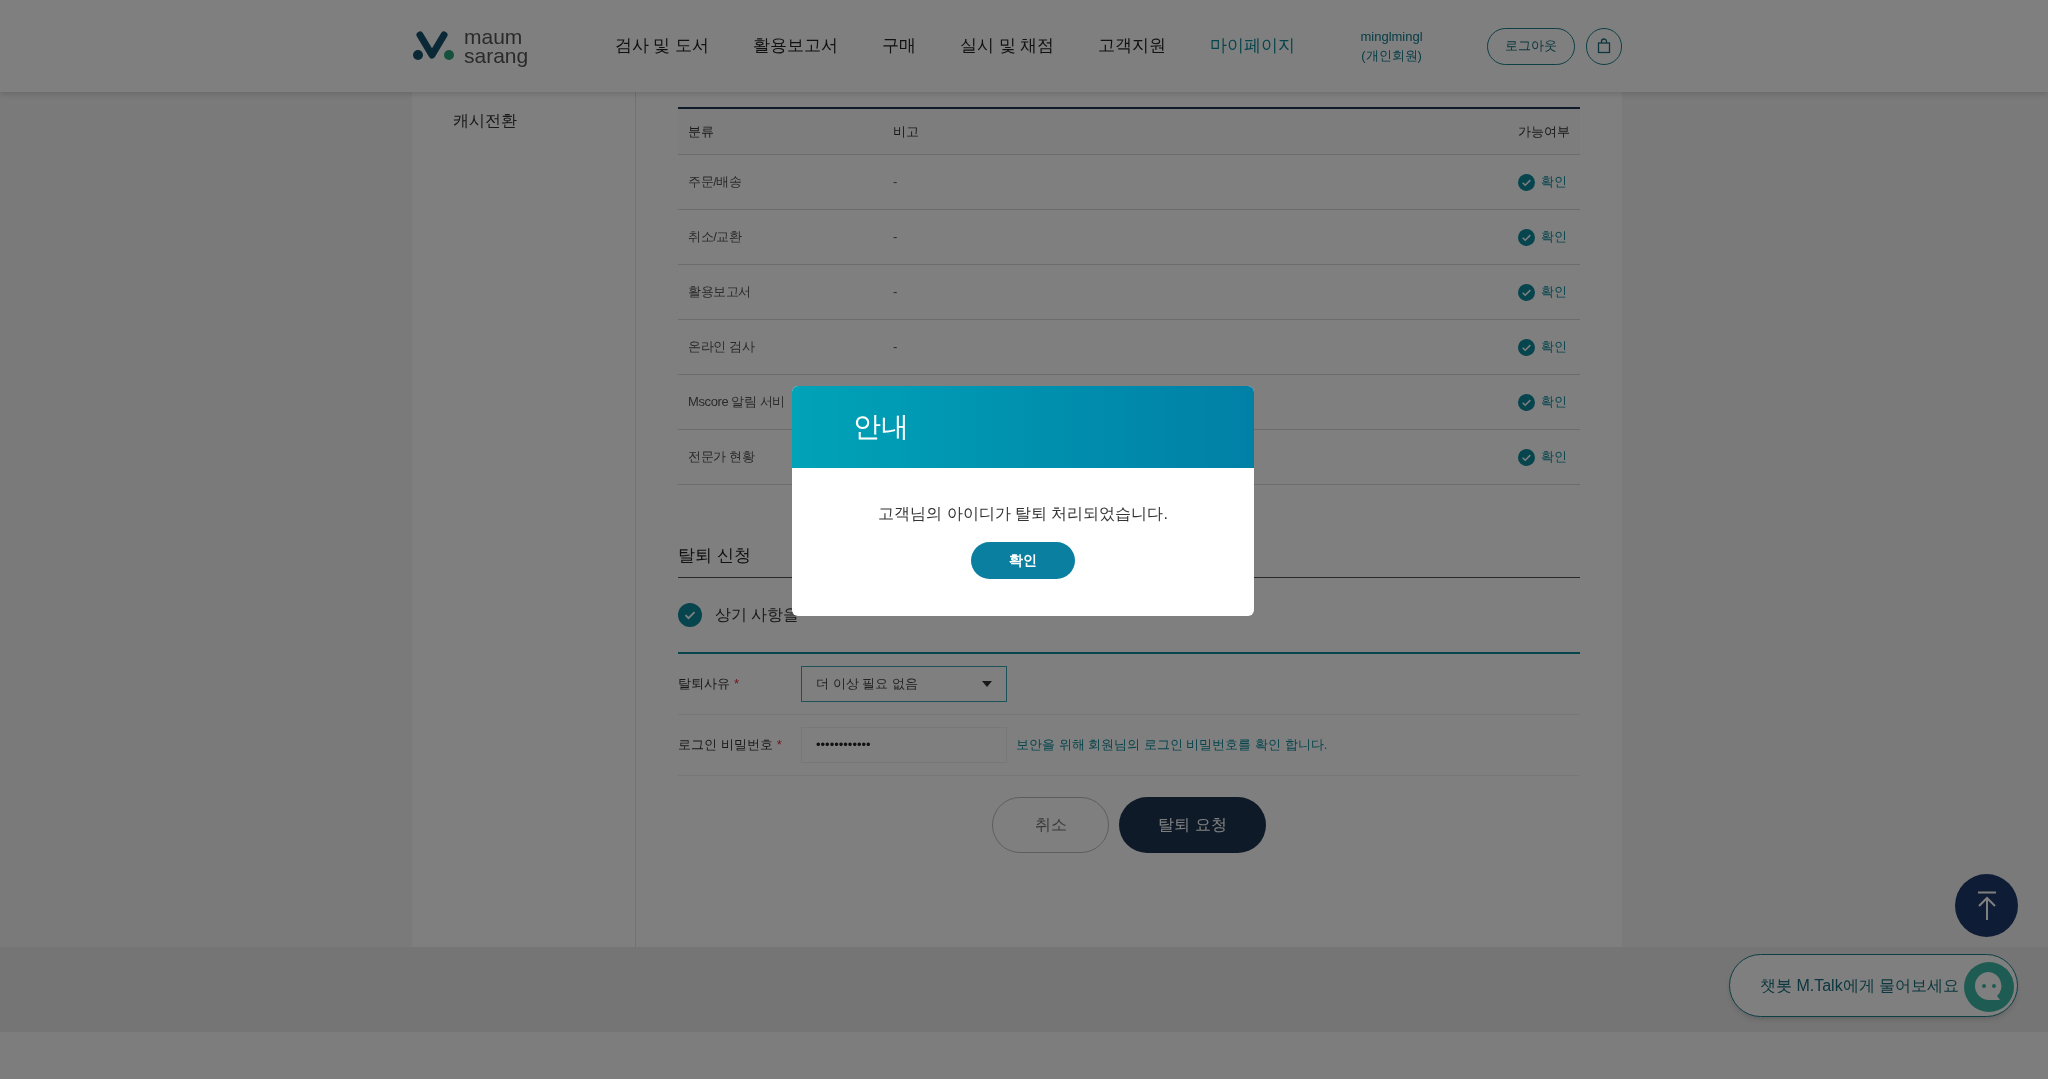 The height and width of the screenshot is (1079, 2048). I want to click on table-cell-text: 전문가 현황, so click(722, 457).